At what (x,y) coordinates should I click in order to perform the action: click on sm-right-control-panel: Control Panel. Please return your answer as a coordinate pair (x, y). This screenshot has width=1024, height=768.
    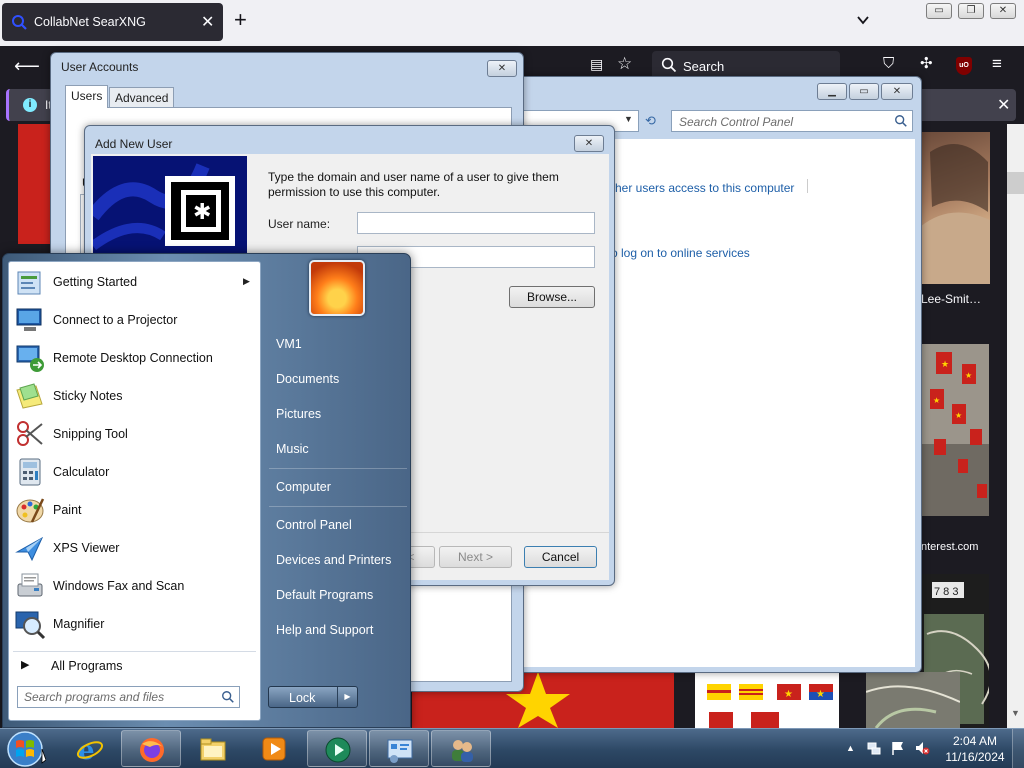
    Looking at the image, I should click on (339, 525).